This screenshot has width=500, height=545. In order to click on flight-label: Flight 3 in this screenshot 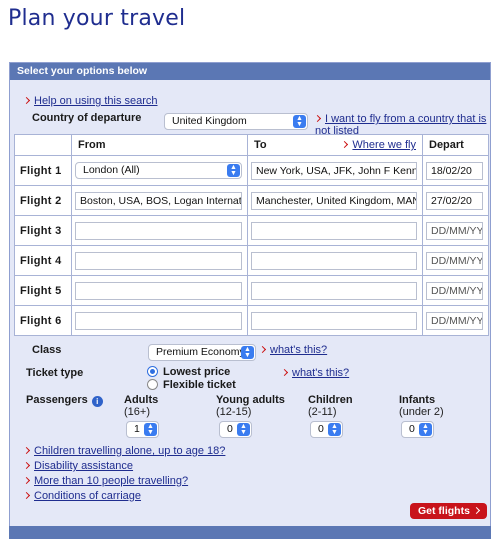, I will do `click(43, 230)`.